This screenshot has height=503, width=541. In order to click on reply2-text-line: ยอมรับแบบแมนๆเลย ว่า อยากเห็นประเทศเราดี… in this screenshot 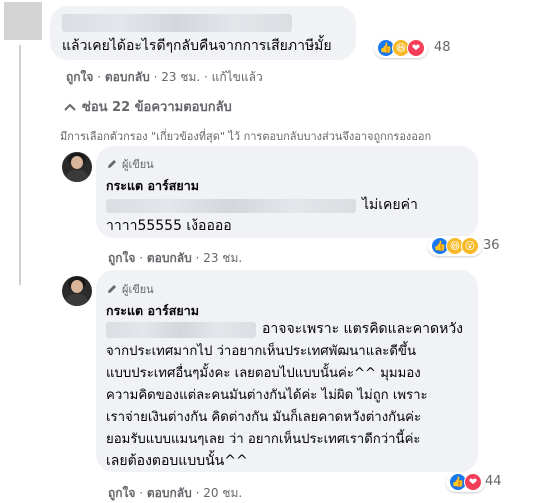, I will do `click(263, 439)`.